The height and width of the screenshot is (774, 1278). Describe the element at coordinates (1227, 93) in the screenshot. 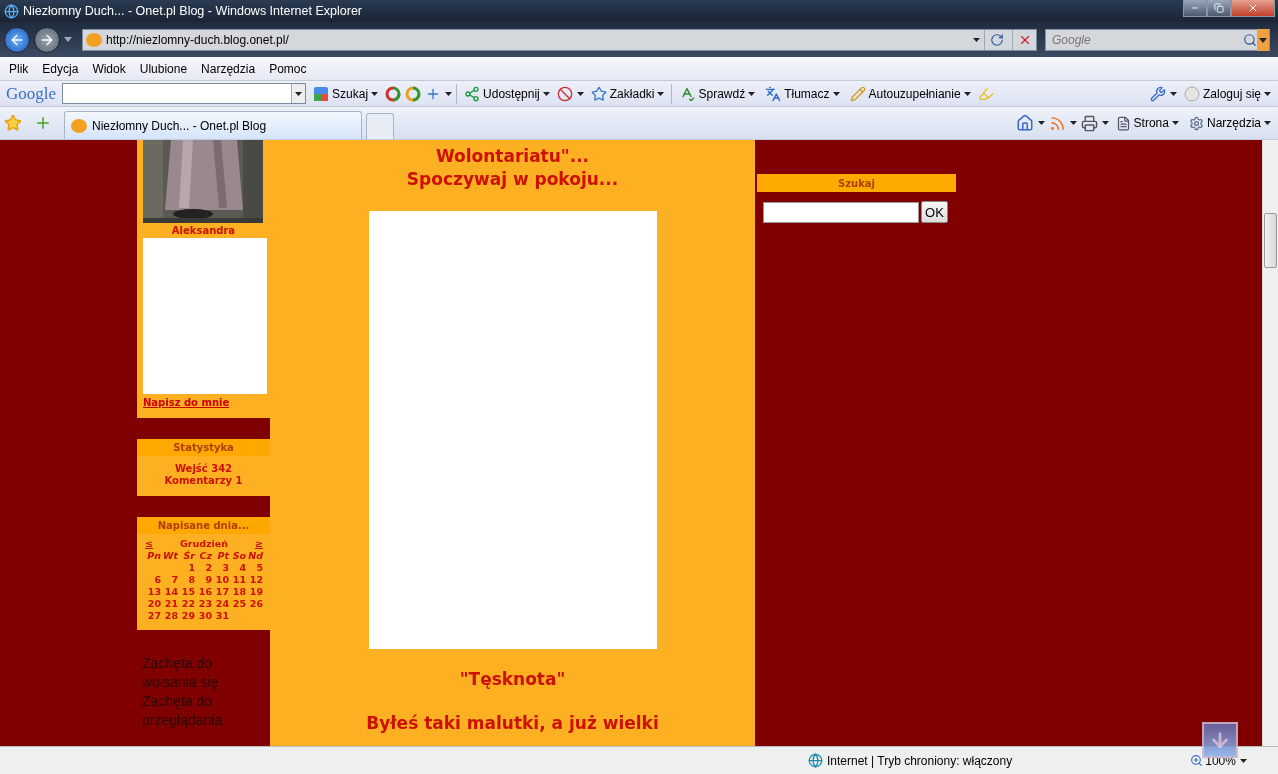

I see `sign-in-button: Zaloguj się` at that location.